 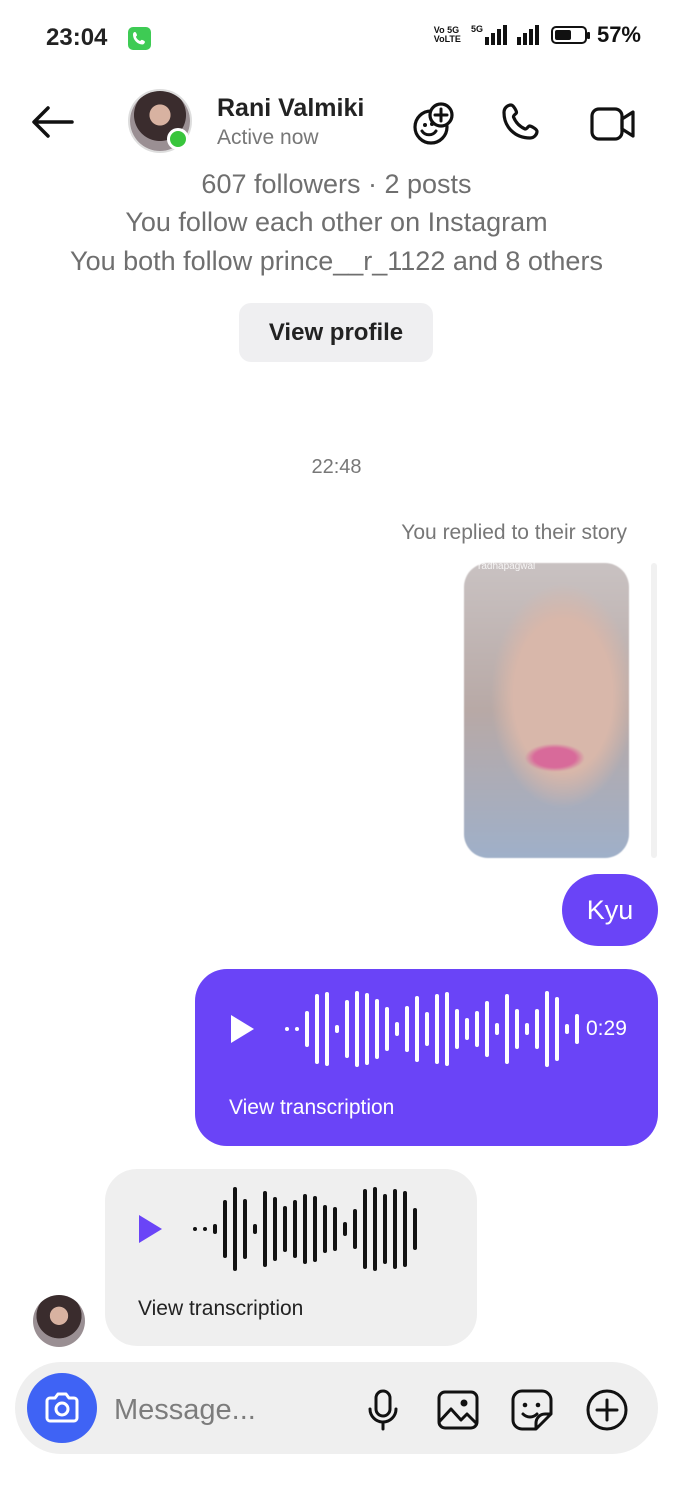 What do you see at coordinates (654, 710) in the screenshot?
I see `story-reply-bar` at bounding box center [654, 710].